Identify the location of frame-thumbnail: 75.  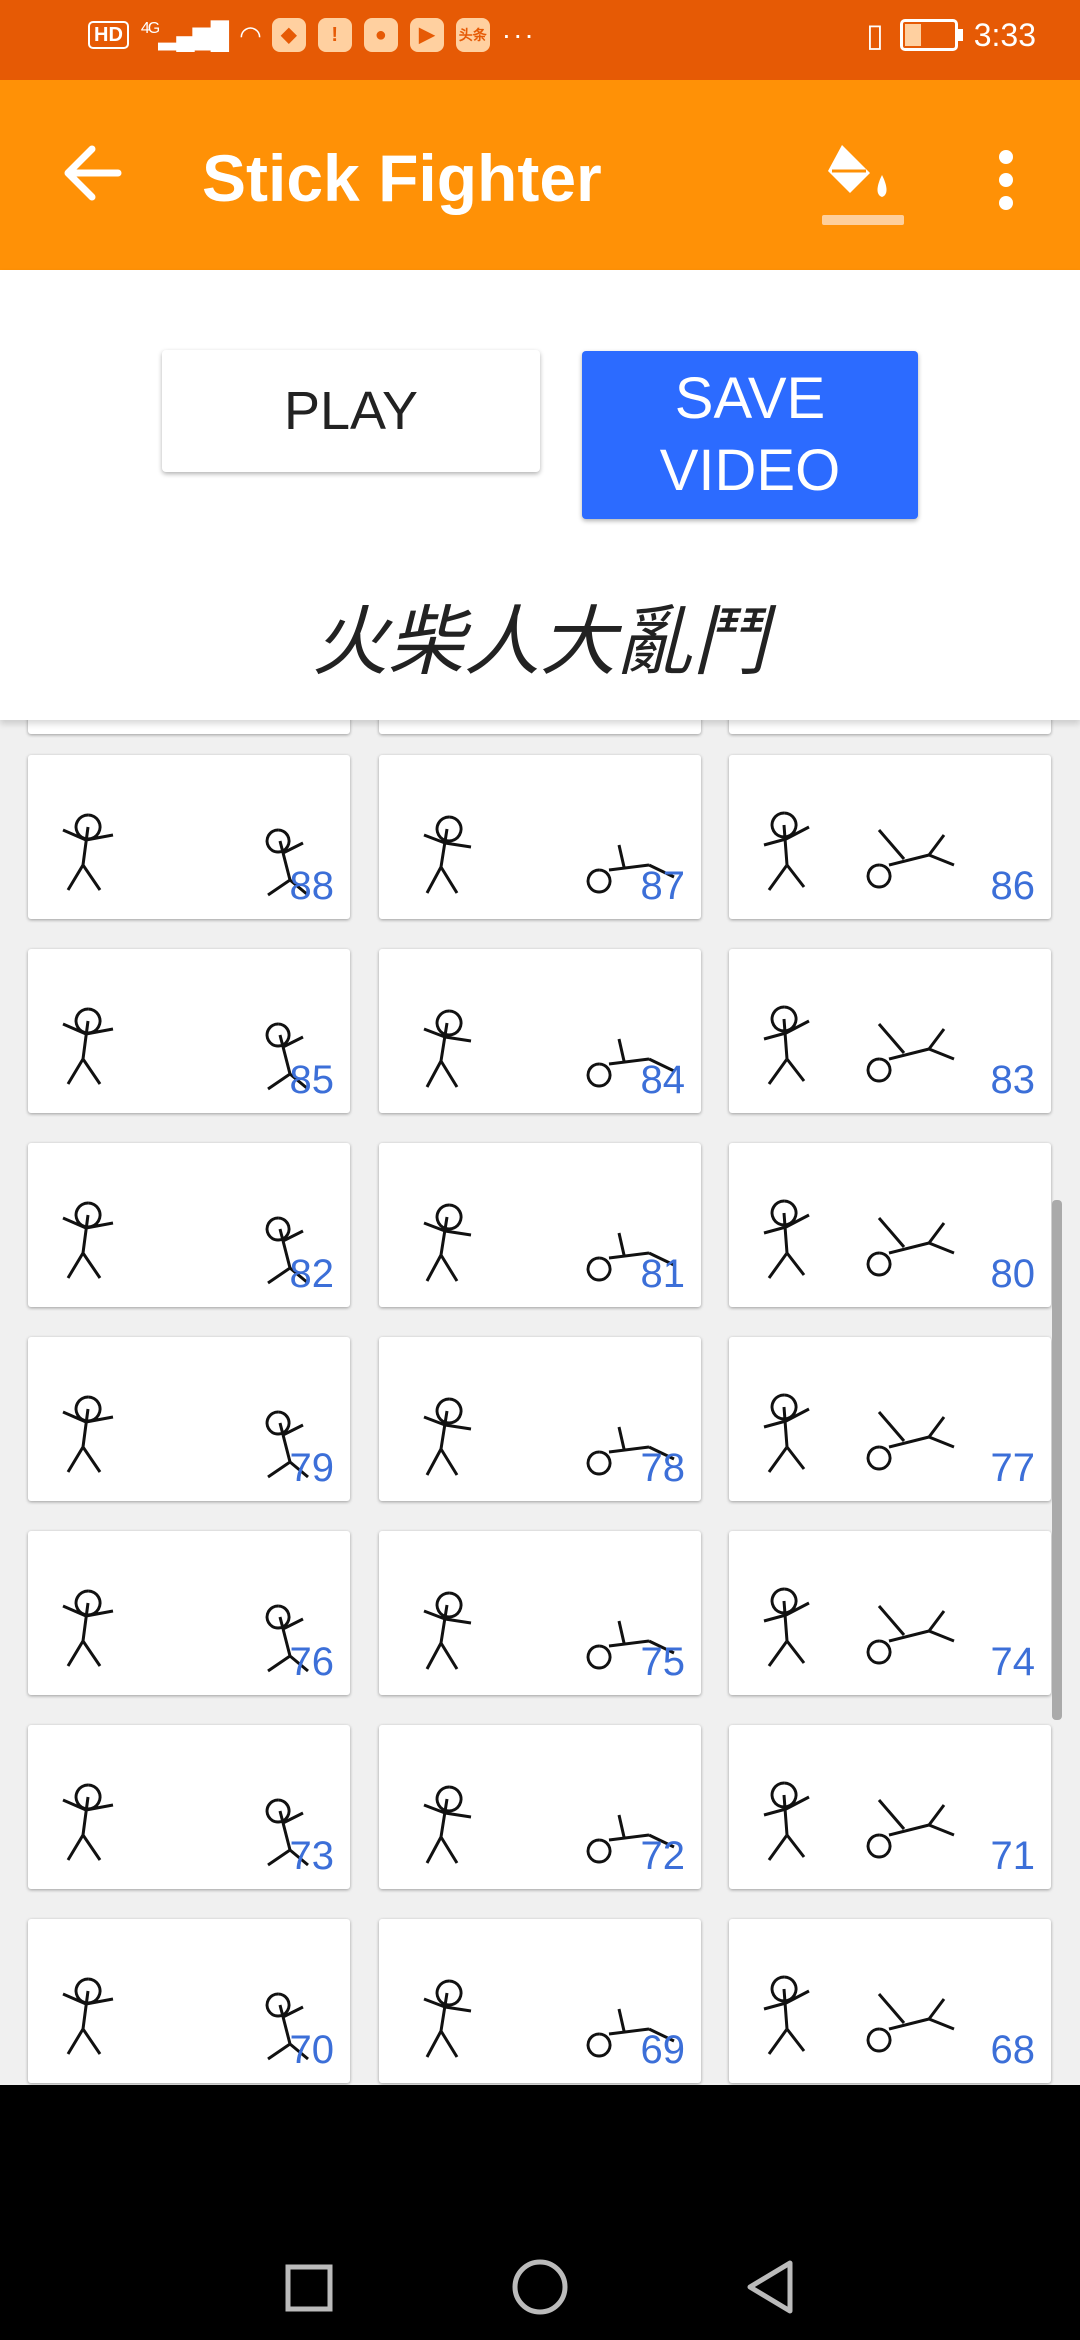
(540, 1613).